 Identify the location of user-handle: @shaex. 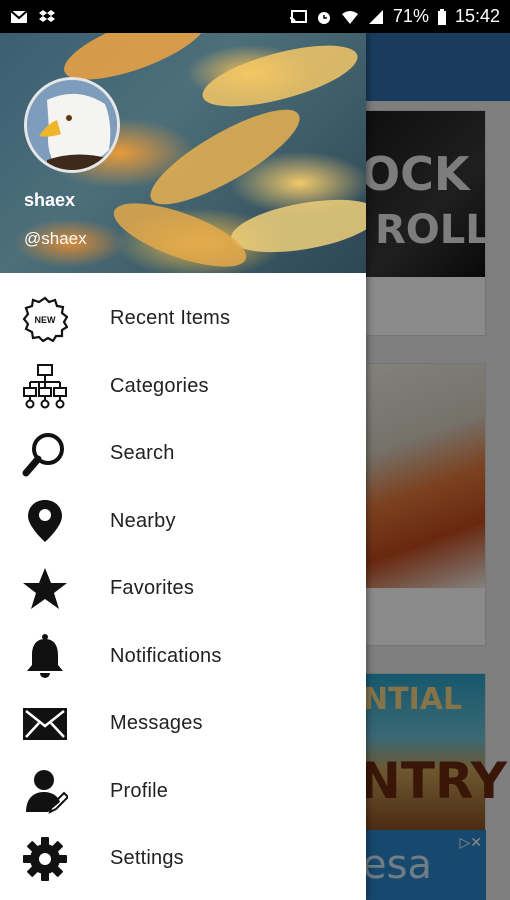
(55, 238).